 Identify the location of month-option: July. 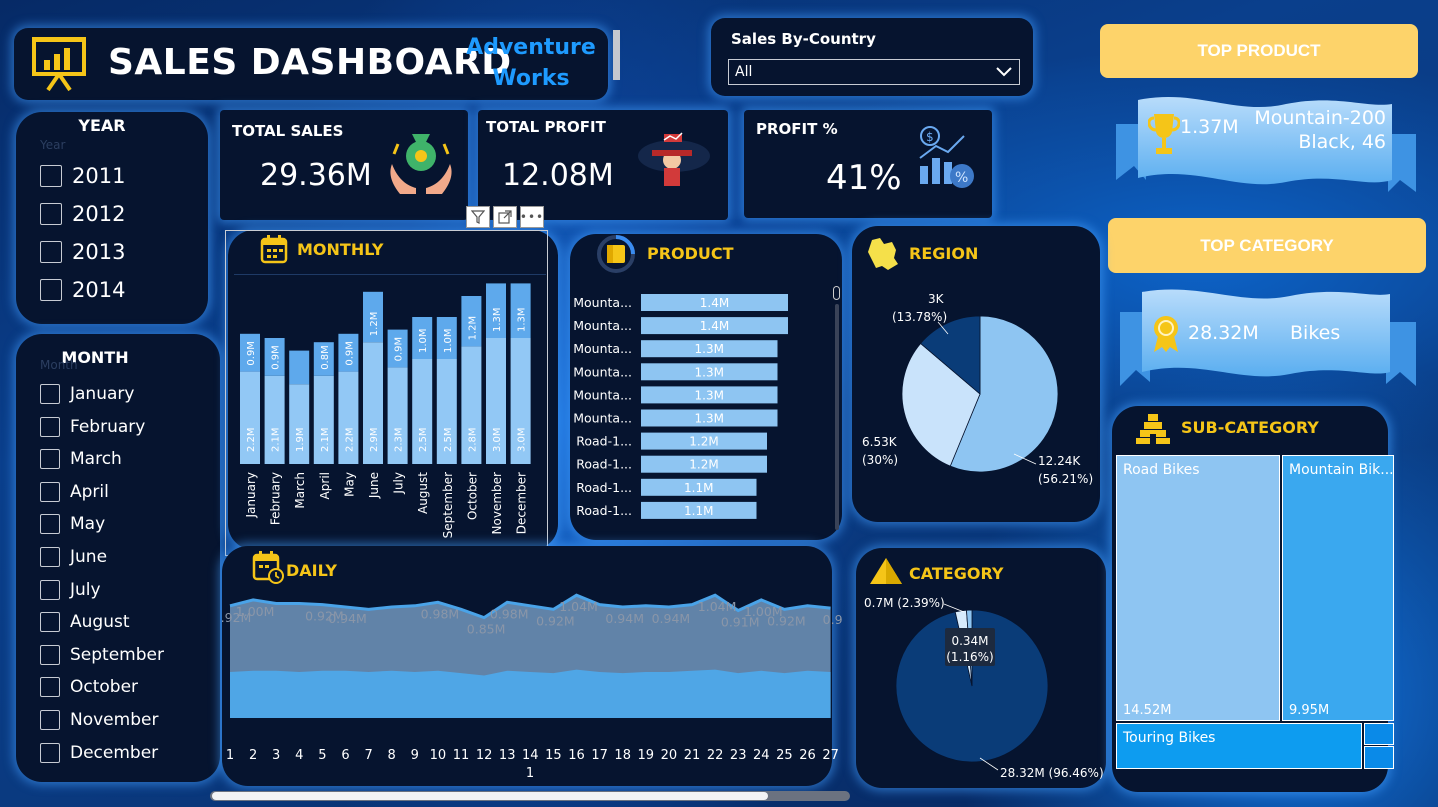
(70, 589).